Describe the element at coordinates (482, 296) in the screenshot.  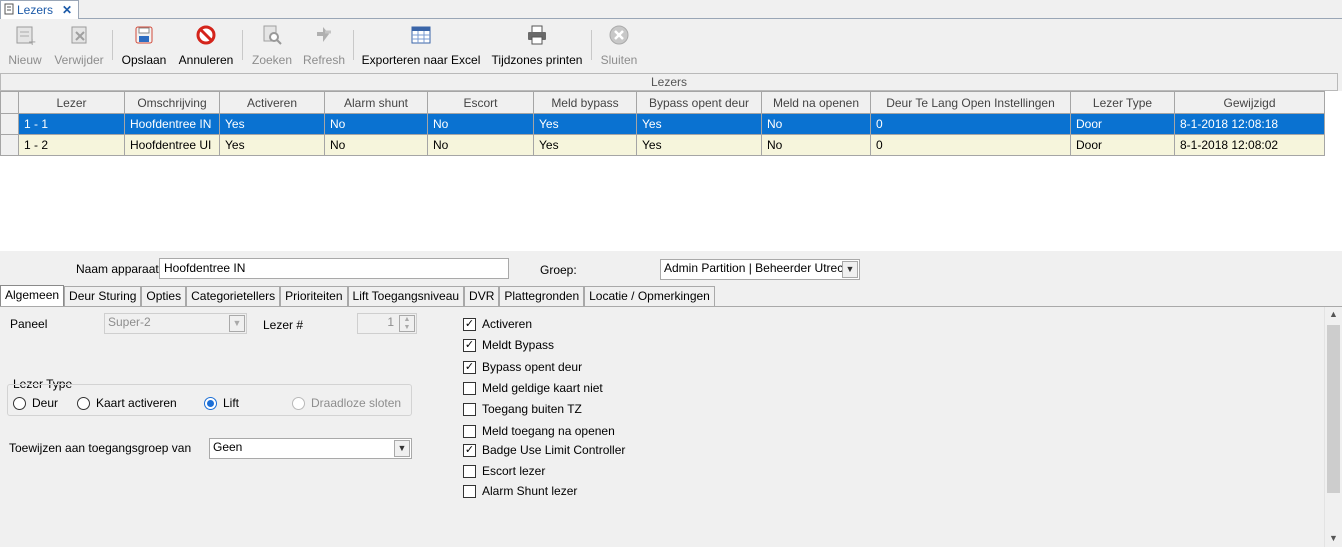
I see `tab-dvr: DVR` at that location.